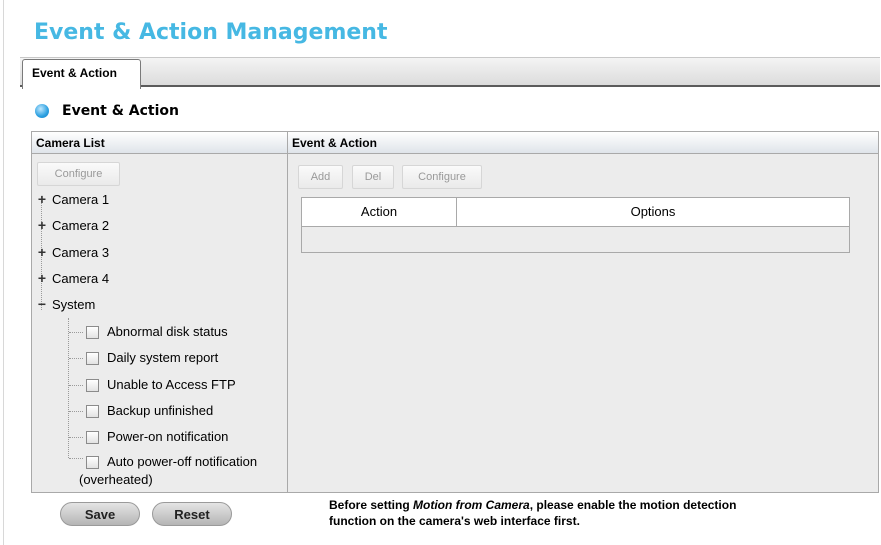  What do you see at coordinates (171, 384) in the screenshot?
I see `checkbox-label: Unable to Access FTP` at bounding box center [171, 384].